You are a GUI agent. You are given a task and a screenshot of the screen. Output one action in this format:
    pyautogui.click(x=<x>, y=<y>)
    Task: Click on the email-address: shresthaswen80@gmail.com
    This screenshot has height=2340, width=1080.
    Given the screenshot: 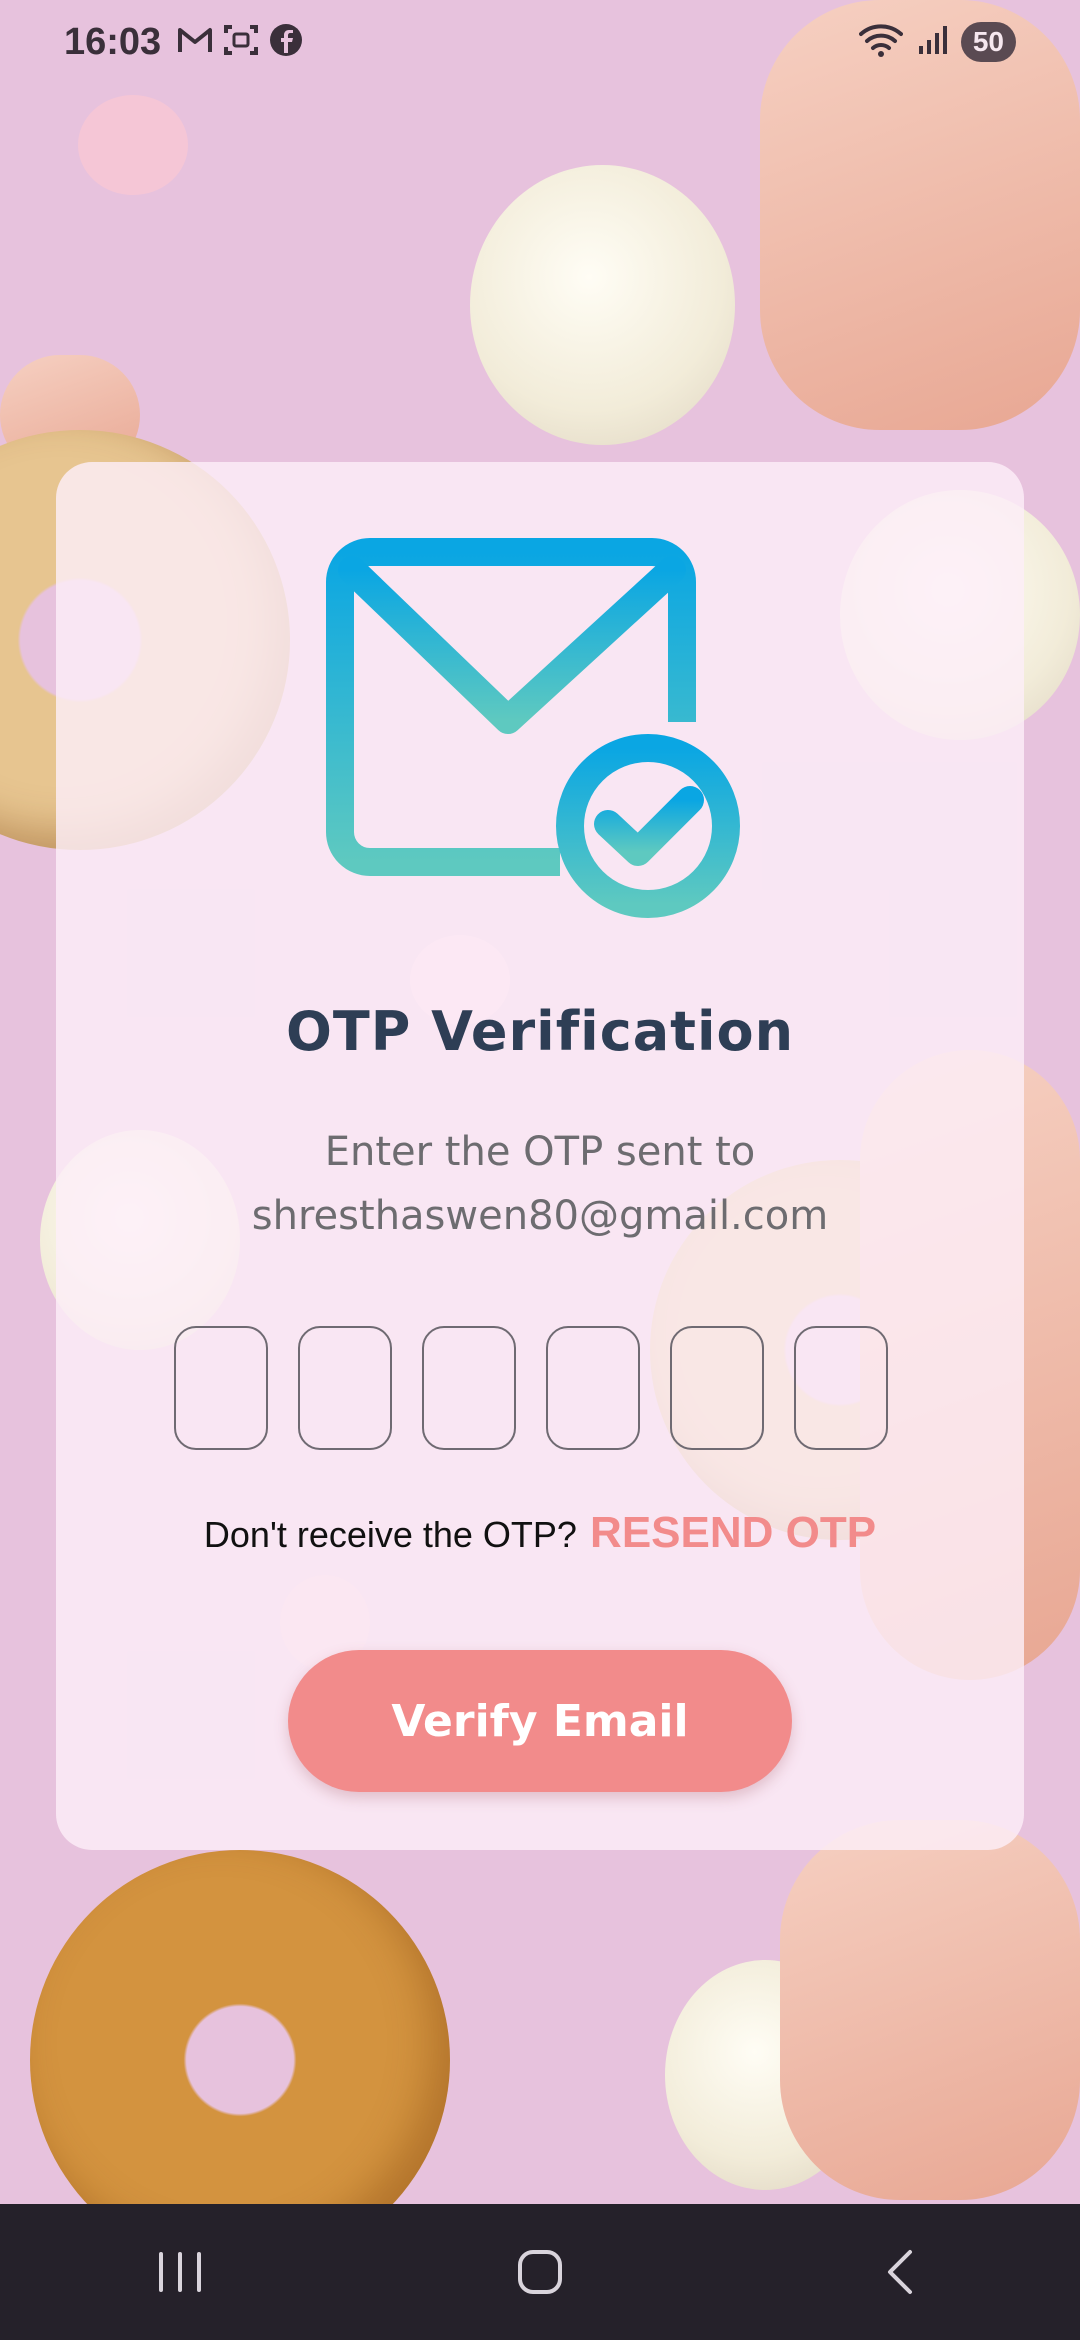 What is the action you would take?
    pyautogui.click(x=540, y=1216)
    